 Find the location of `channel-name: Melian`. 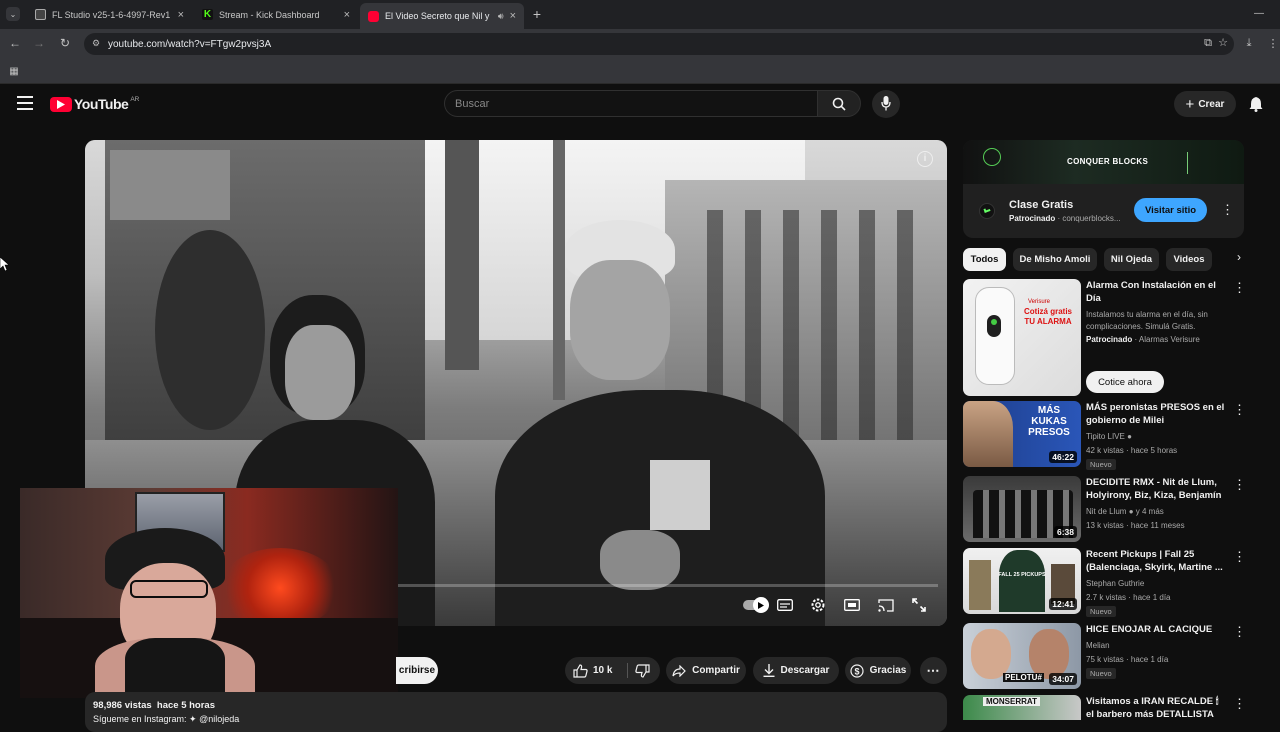

channel-name: Melian is located at coordinates (1098, 645).